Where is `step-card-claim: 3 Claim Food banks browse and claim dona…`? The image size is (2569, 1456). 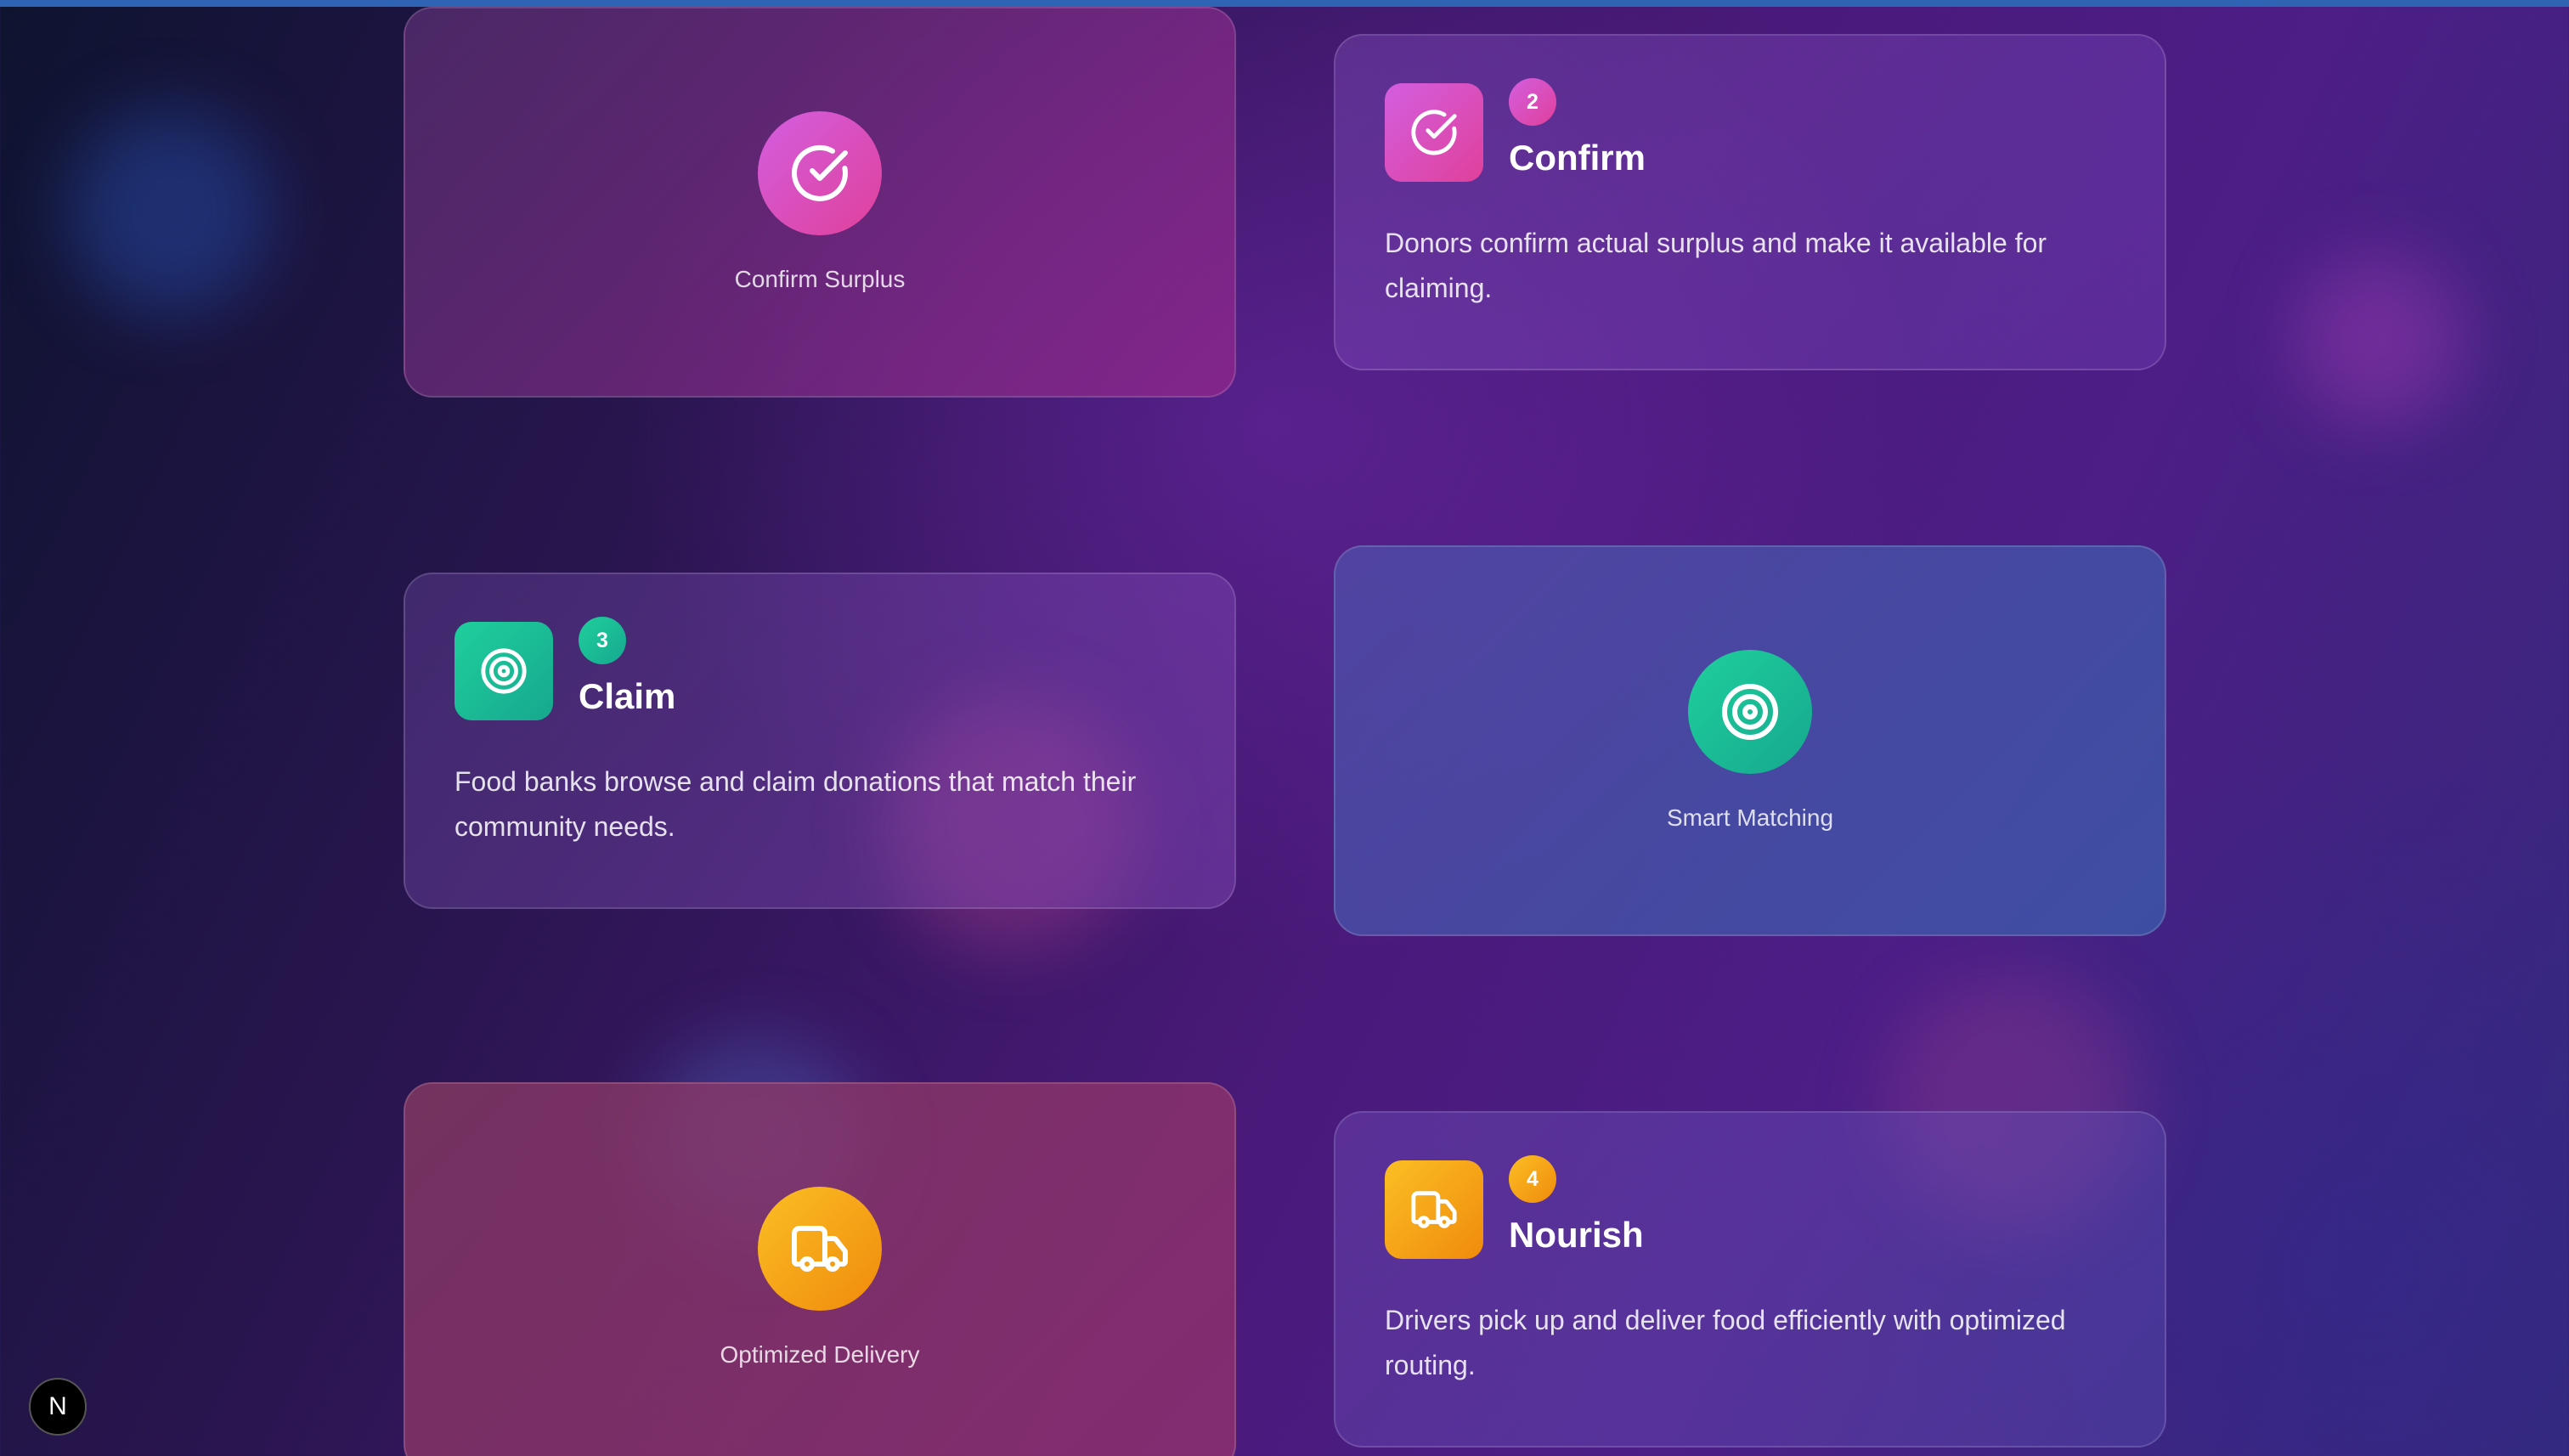
step-card-claim: 3 Claim Food banks browse and claim dona… is located at coordinates (820, 741).